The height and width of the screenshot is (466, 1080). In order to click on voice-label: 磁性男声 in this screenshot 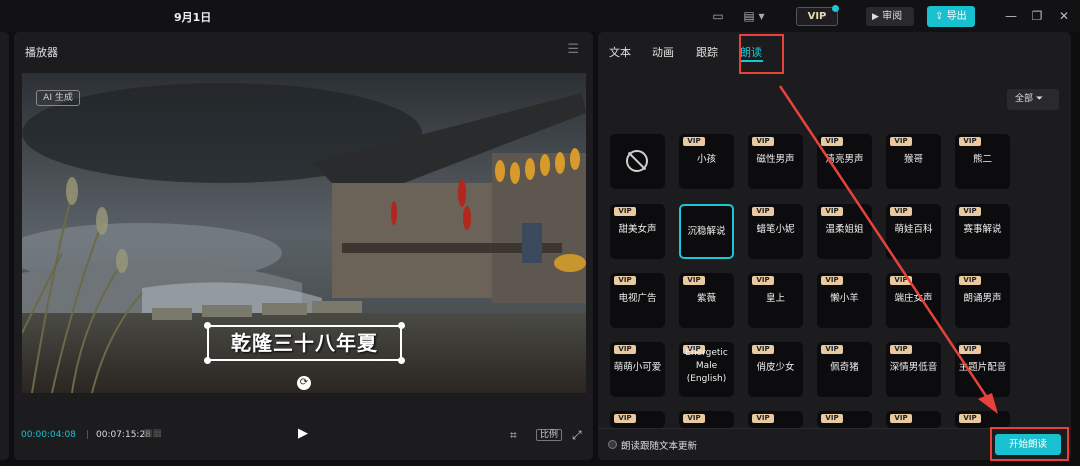, I will do `click(775, 159)`.